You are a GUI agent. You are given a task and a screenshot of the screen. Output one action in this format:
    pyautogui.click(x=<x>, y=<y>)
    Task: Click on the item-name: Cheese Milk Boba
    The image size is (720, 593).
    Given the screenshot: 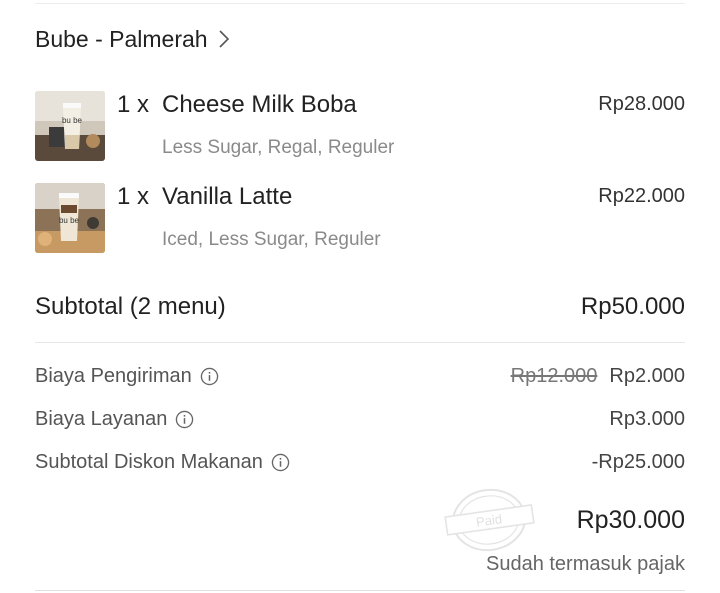 What is the action you would take?
    pyautogui.click(x=259, y=104)
    